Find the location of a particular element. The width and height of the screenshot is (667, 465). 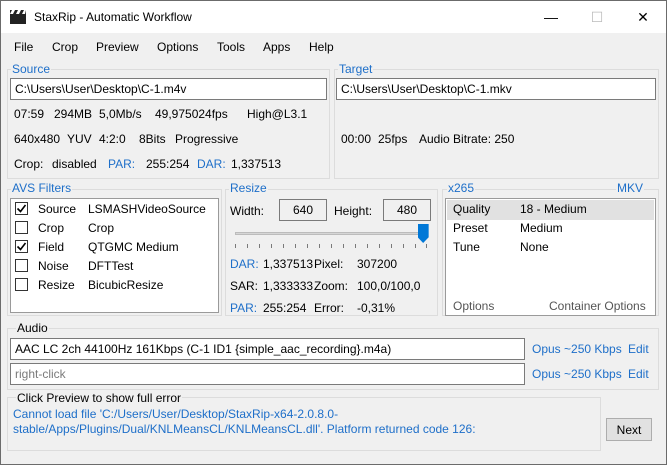

menu-options: Options is located at coordinates (177, 47).